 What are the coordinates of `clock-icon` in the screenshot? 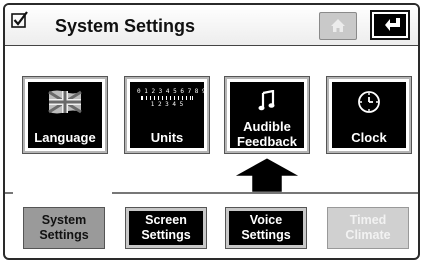 It's located at (369, 102).